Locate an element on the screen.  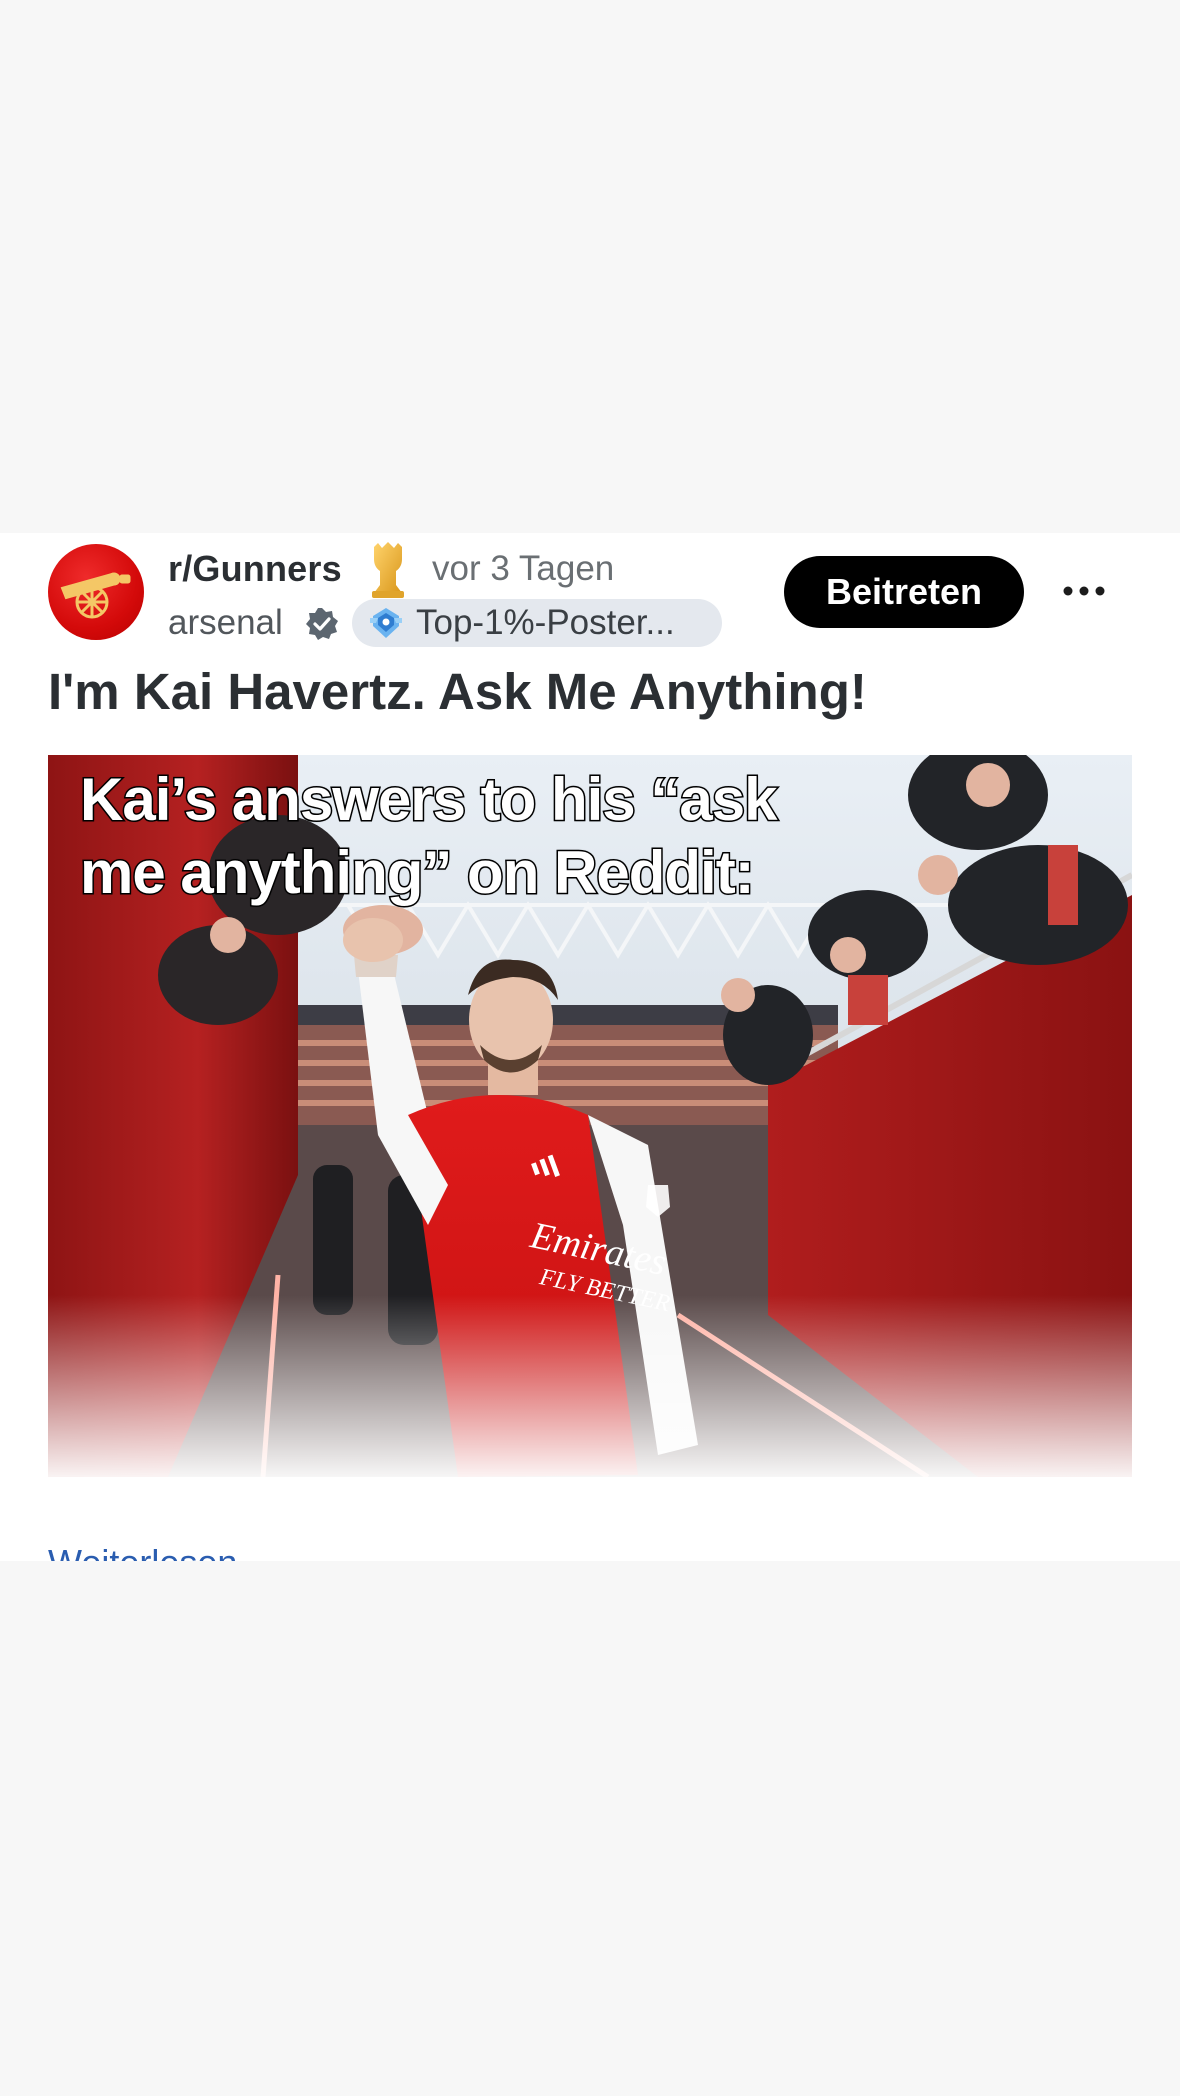
subreddit-name: r/Gunners is located at coordinates (255, 569).